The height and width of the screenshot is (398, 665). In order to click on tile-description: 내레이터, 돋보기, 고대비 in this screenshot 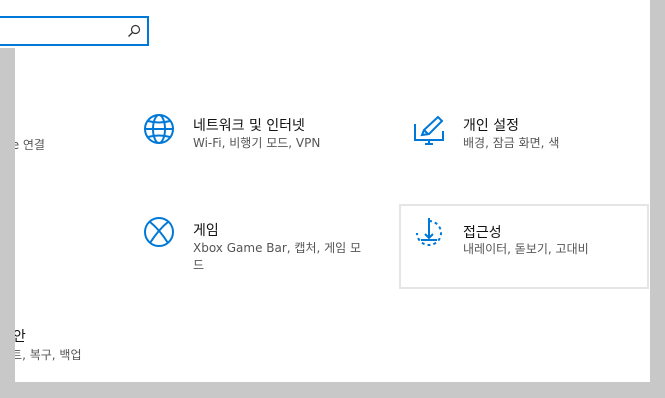, I will do `click(526, 249)`.